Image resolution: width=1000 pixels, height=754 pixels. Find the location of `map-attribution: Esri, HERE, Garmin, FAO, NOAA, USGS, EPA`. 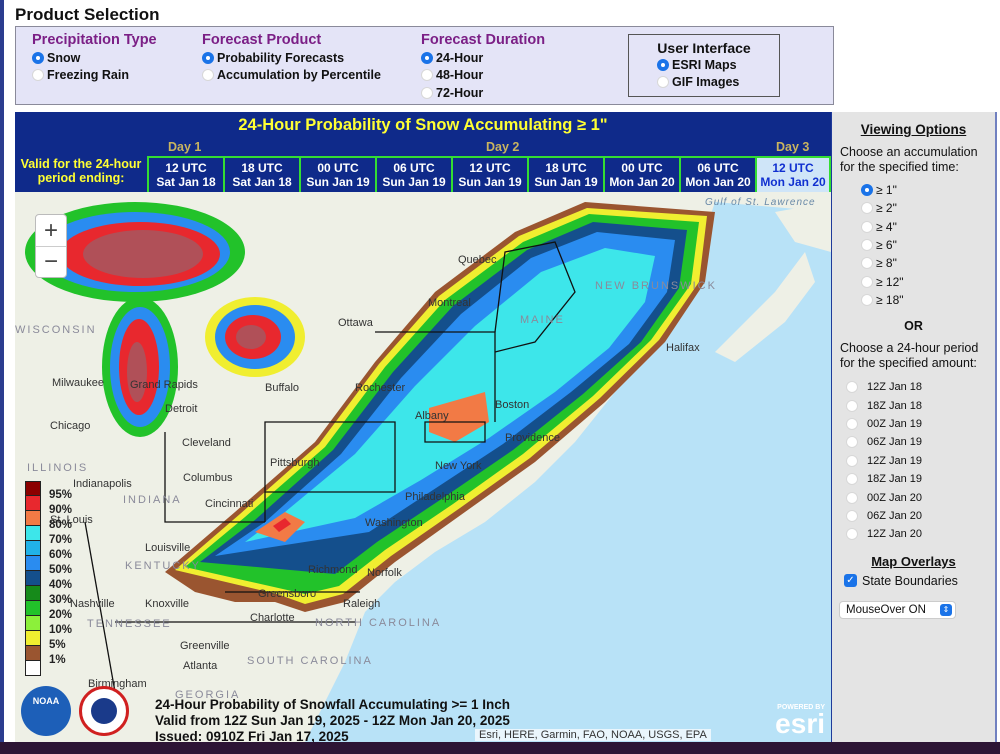

map-attribution: Esri, HERE, Garmin, FAO, NOAA, USGS, EPA is located at coordinates (593, 735).